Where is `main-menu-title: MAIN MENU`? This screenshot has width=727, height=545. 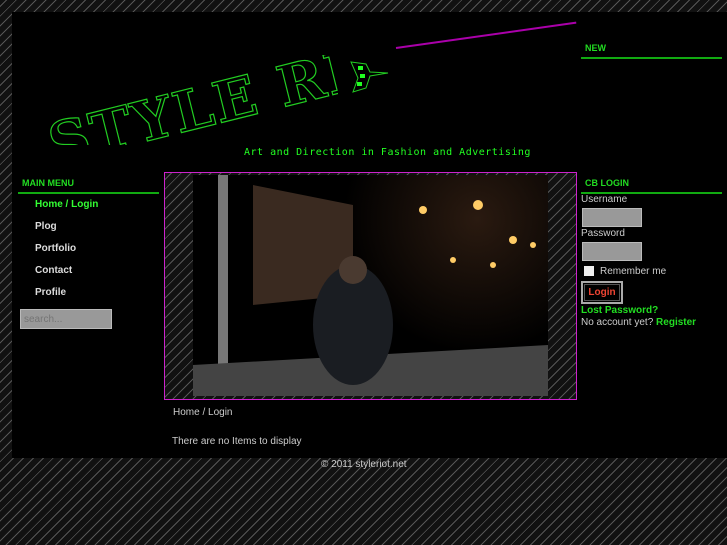
main-menu-title: MAIN MENU is located at coordinates (88, 186).